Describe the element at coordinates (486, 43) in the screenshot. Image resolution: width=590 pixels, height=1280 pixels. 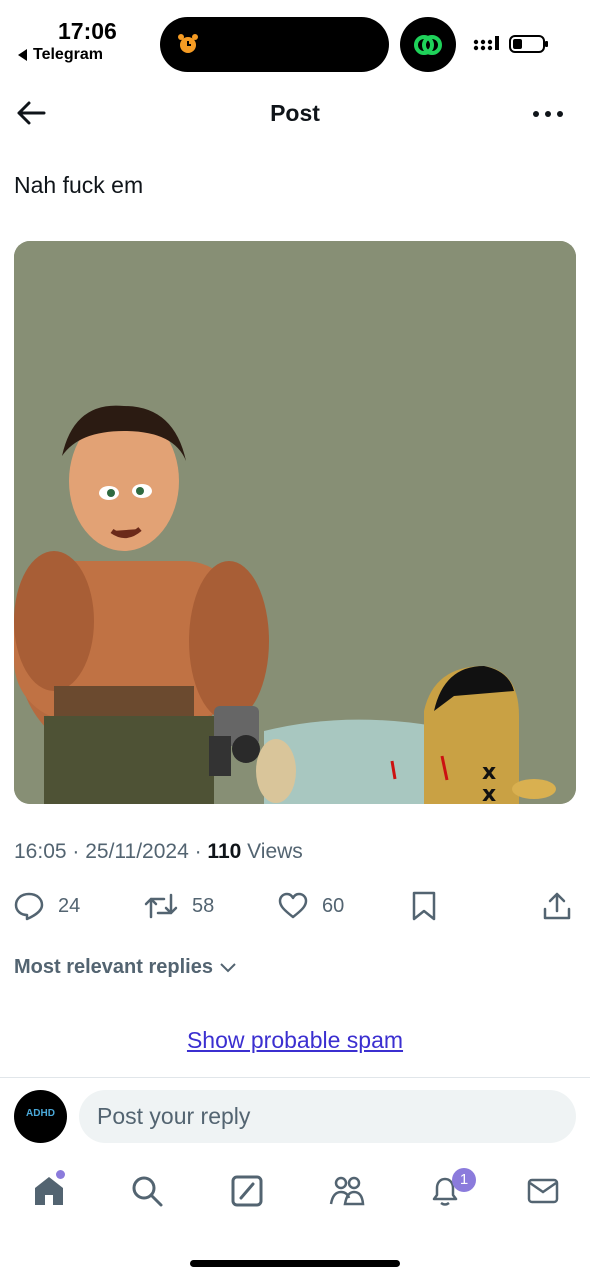
I see `signal-icon` at that location.